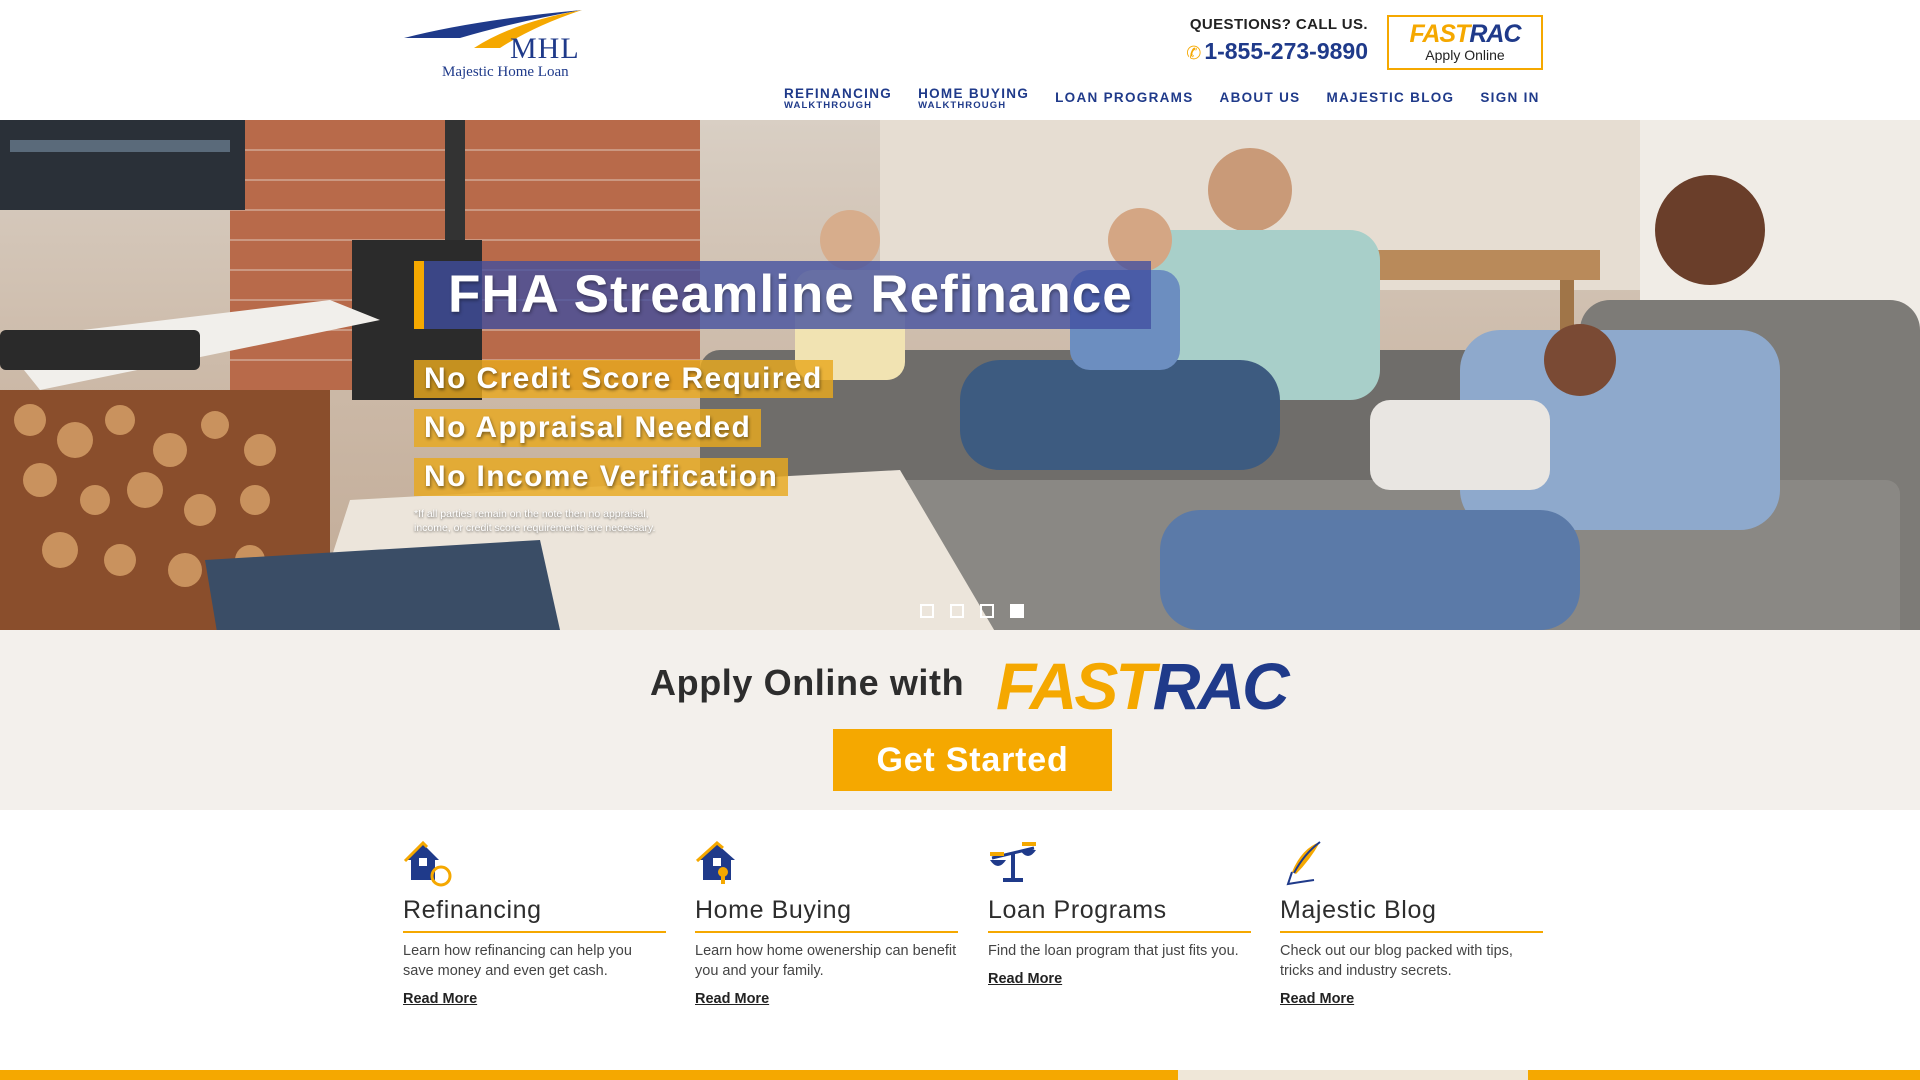  Describe the element at coordinates (1303, 863) in the screenshot. I see `quill-icon` at that location.